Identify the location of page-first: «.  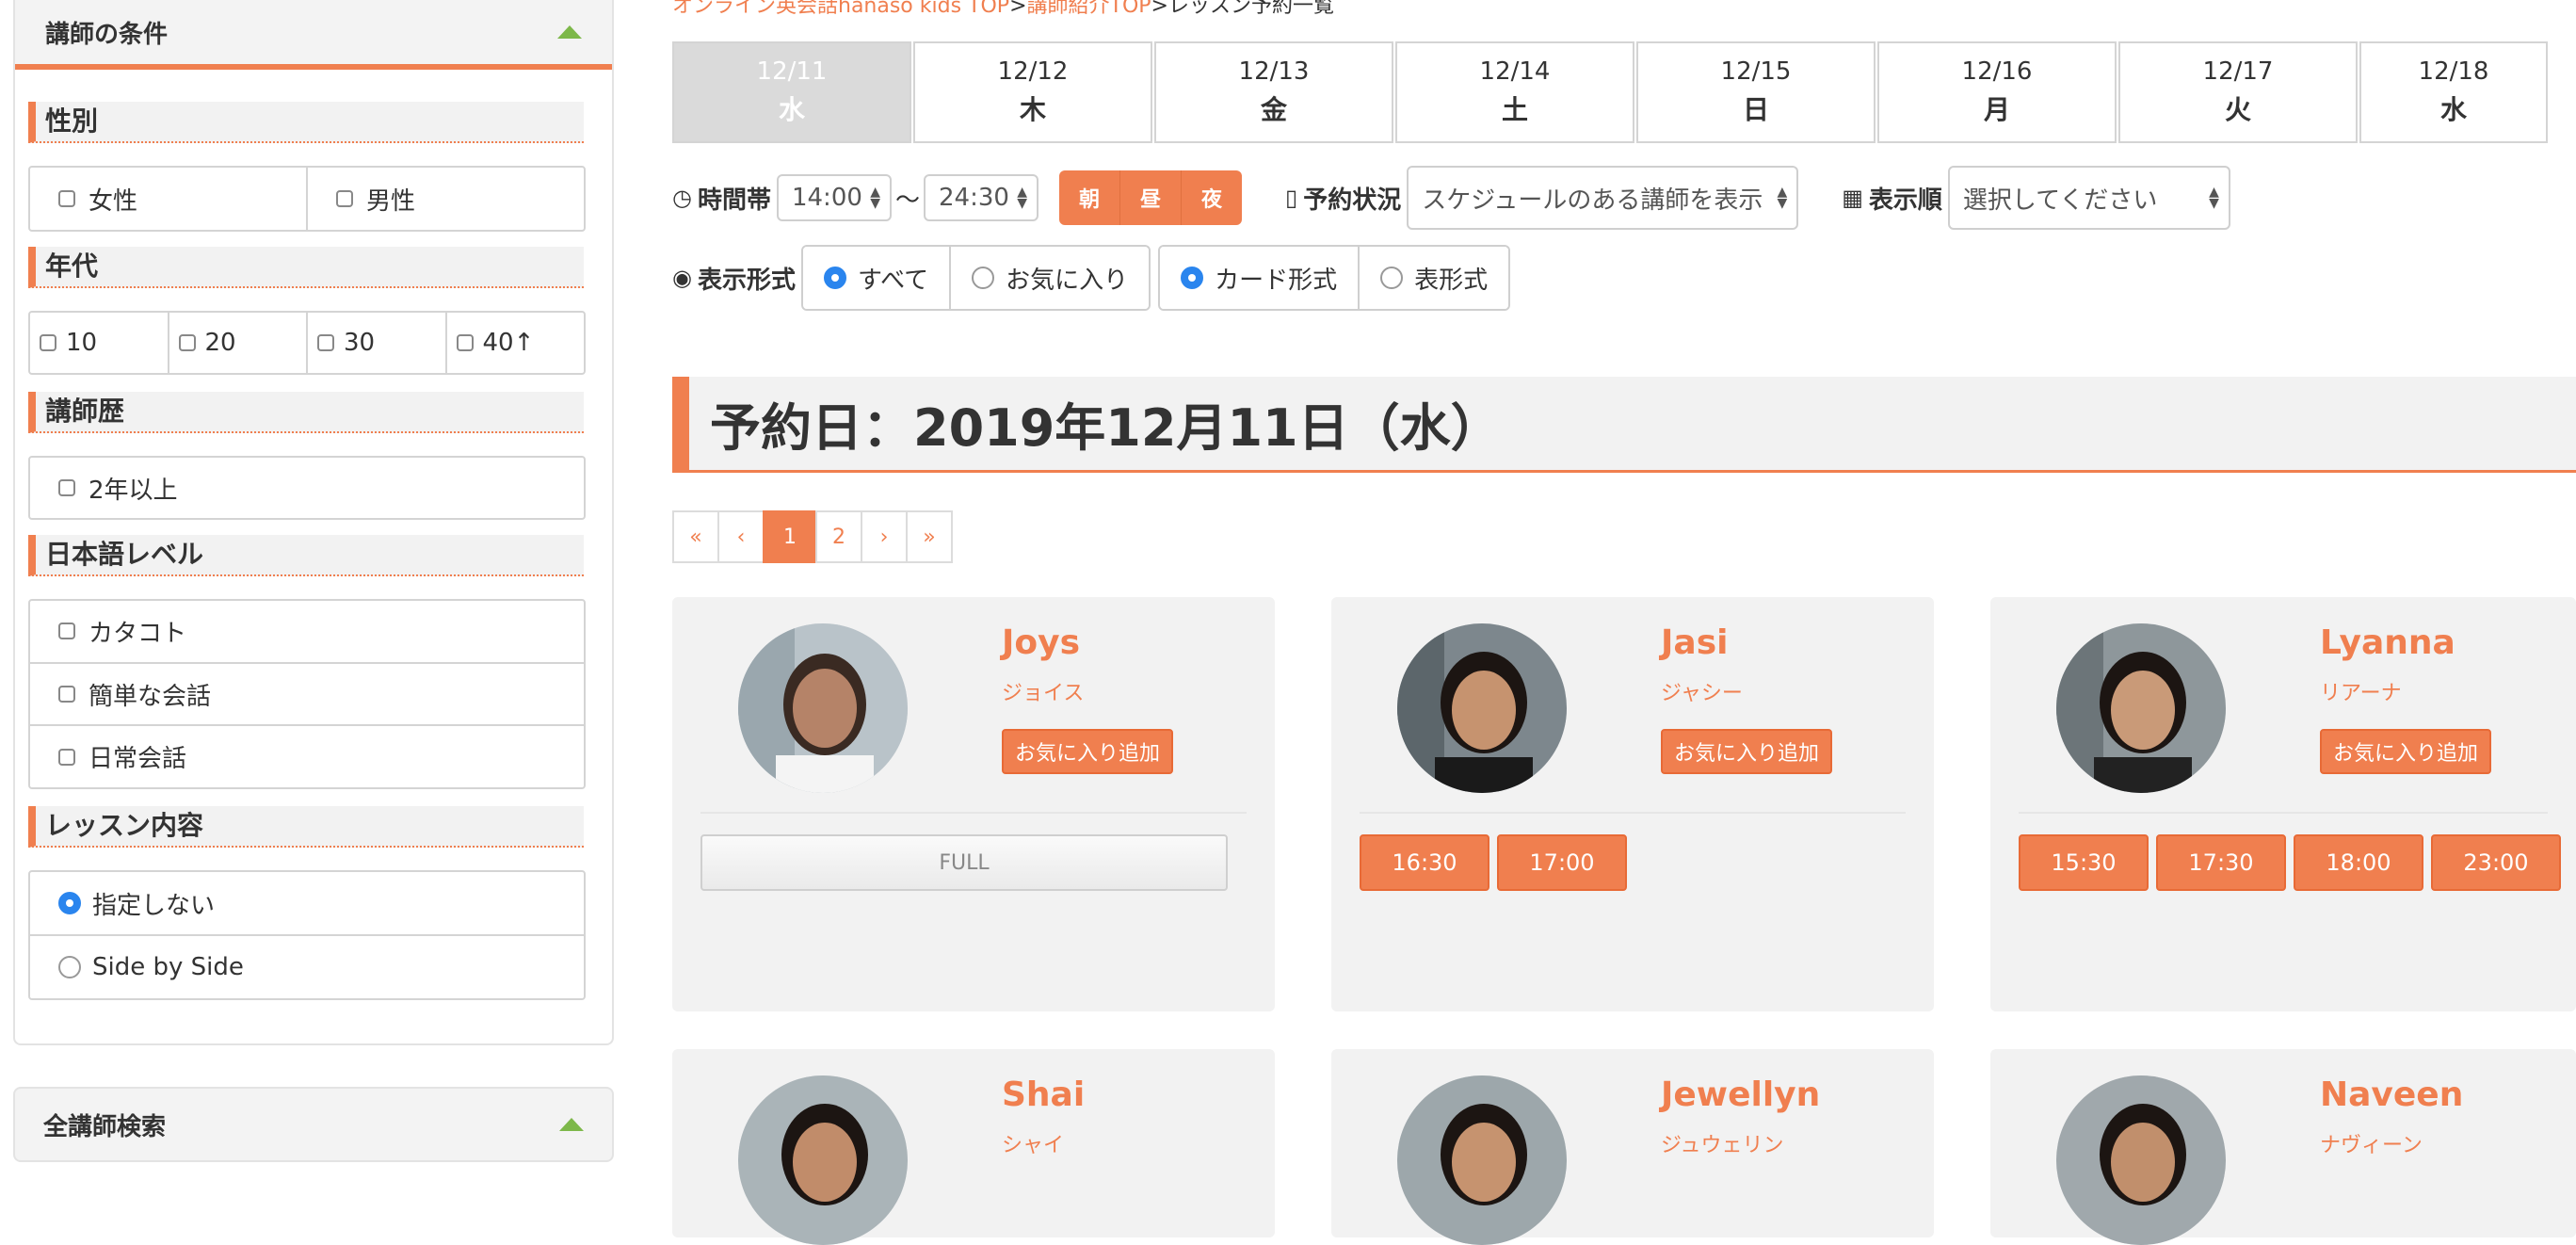
(695, 536).